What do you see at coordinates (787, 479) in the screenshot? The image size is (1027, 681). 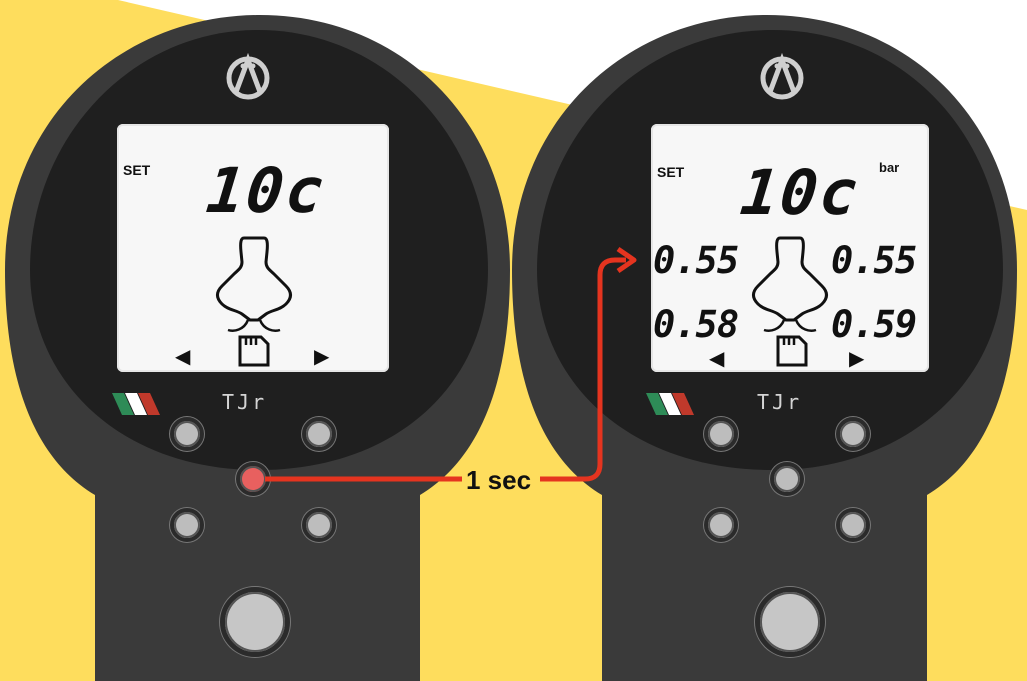 I see `center-button` at bounding box center [787, 479].